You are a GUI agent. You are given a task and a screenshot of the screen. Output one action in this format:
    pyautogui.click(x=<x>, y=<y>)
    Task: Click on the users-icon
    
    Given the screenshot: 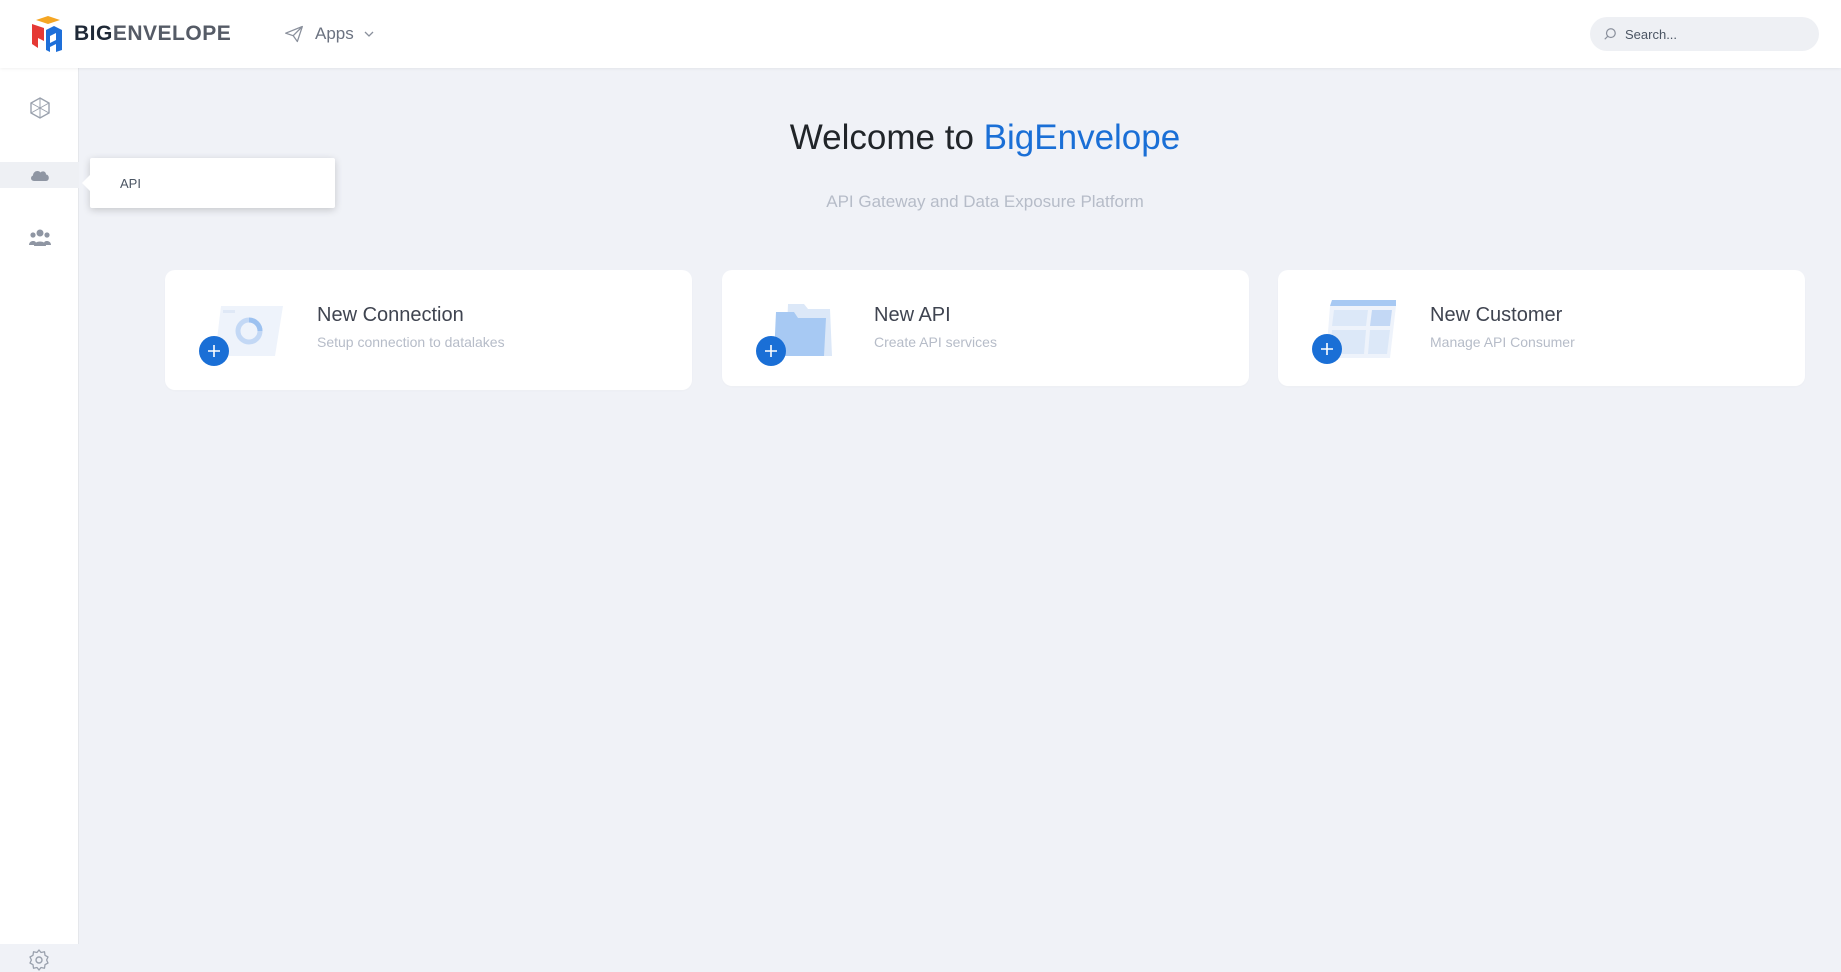 What is the action you would take?
    pyautogui.click(x=39, y=237)
    